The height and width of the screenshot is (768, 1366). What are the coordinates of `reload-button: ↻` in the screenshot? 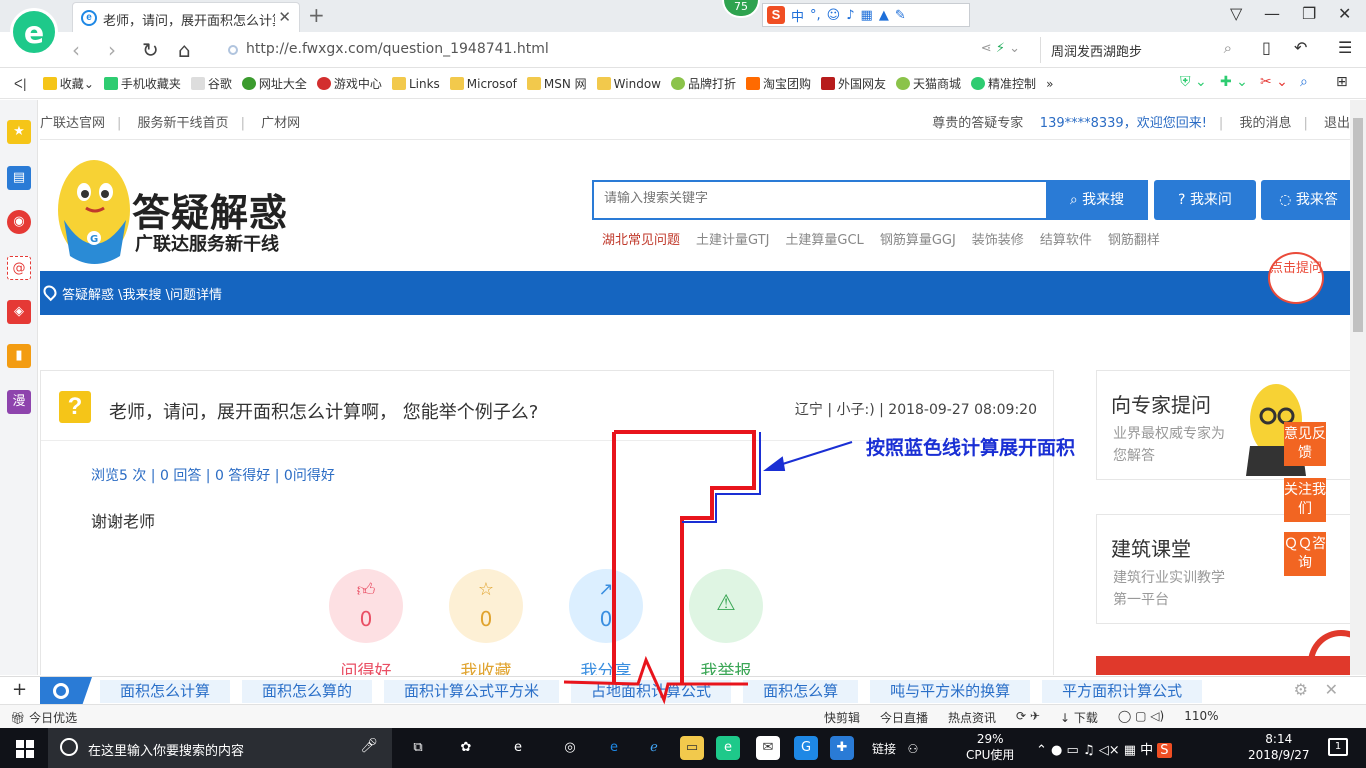 It's located at (150, 50).